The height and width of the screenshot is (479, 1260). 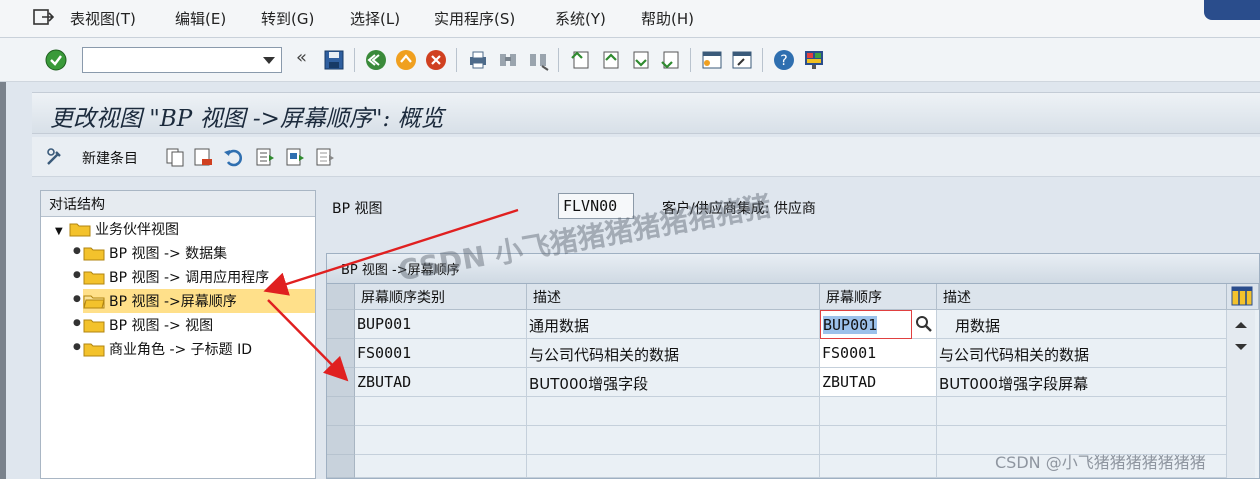 I want to click on tree-item-call-application: ● BP 视图 -> 调用应用程序, so click(x=192, y=277).